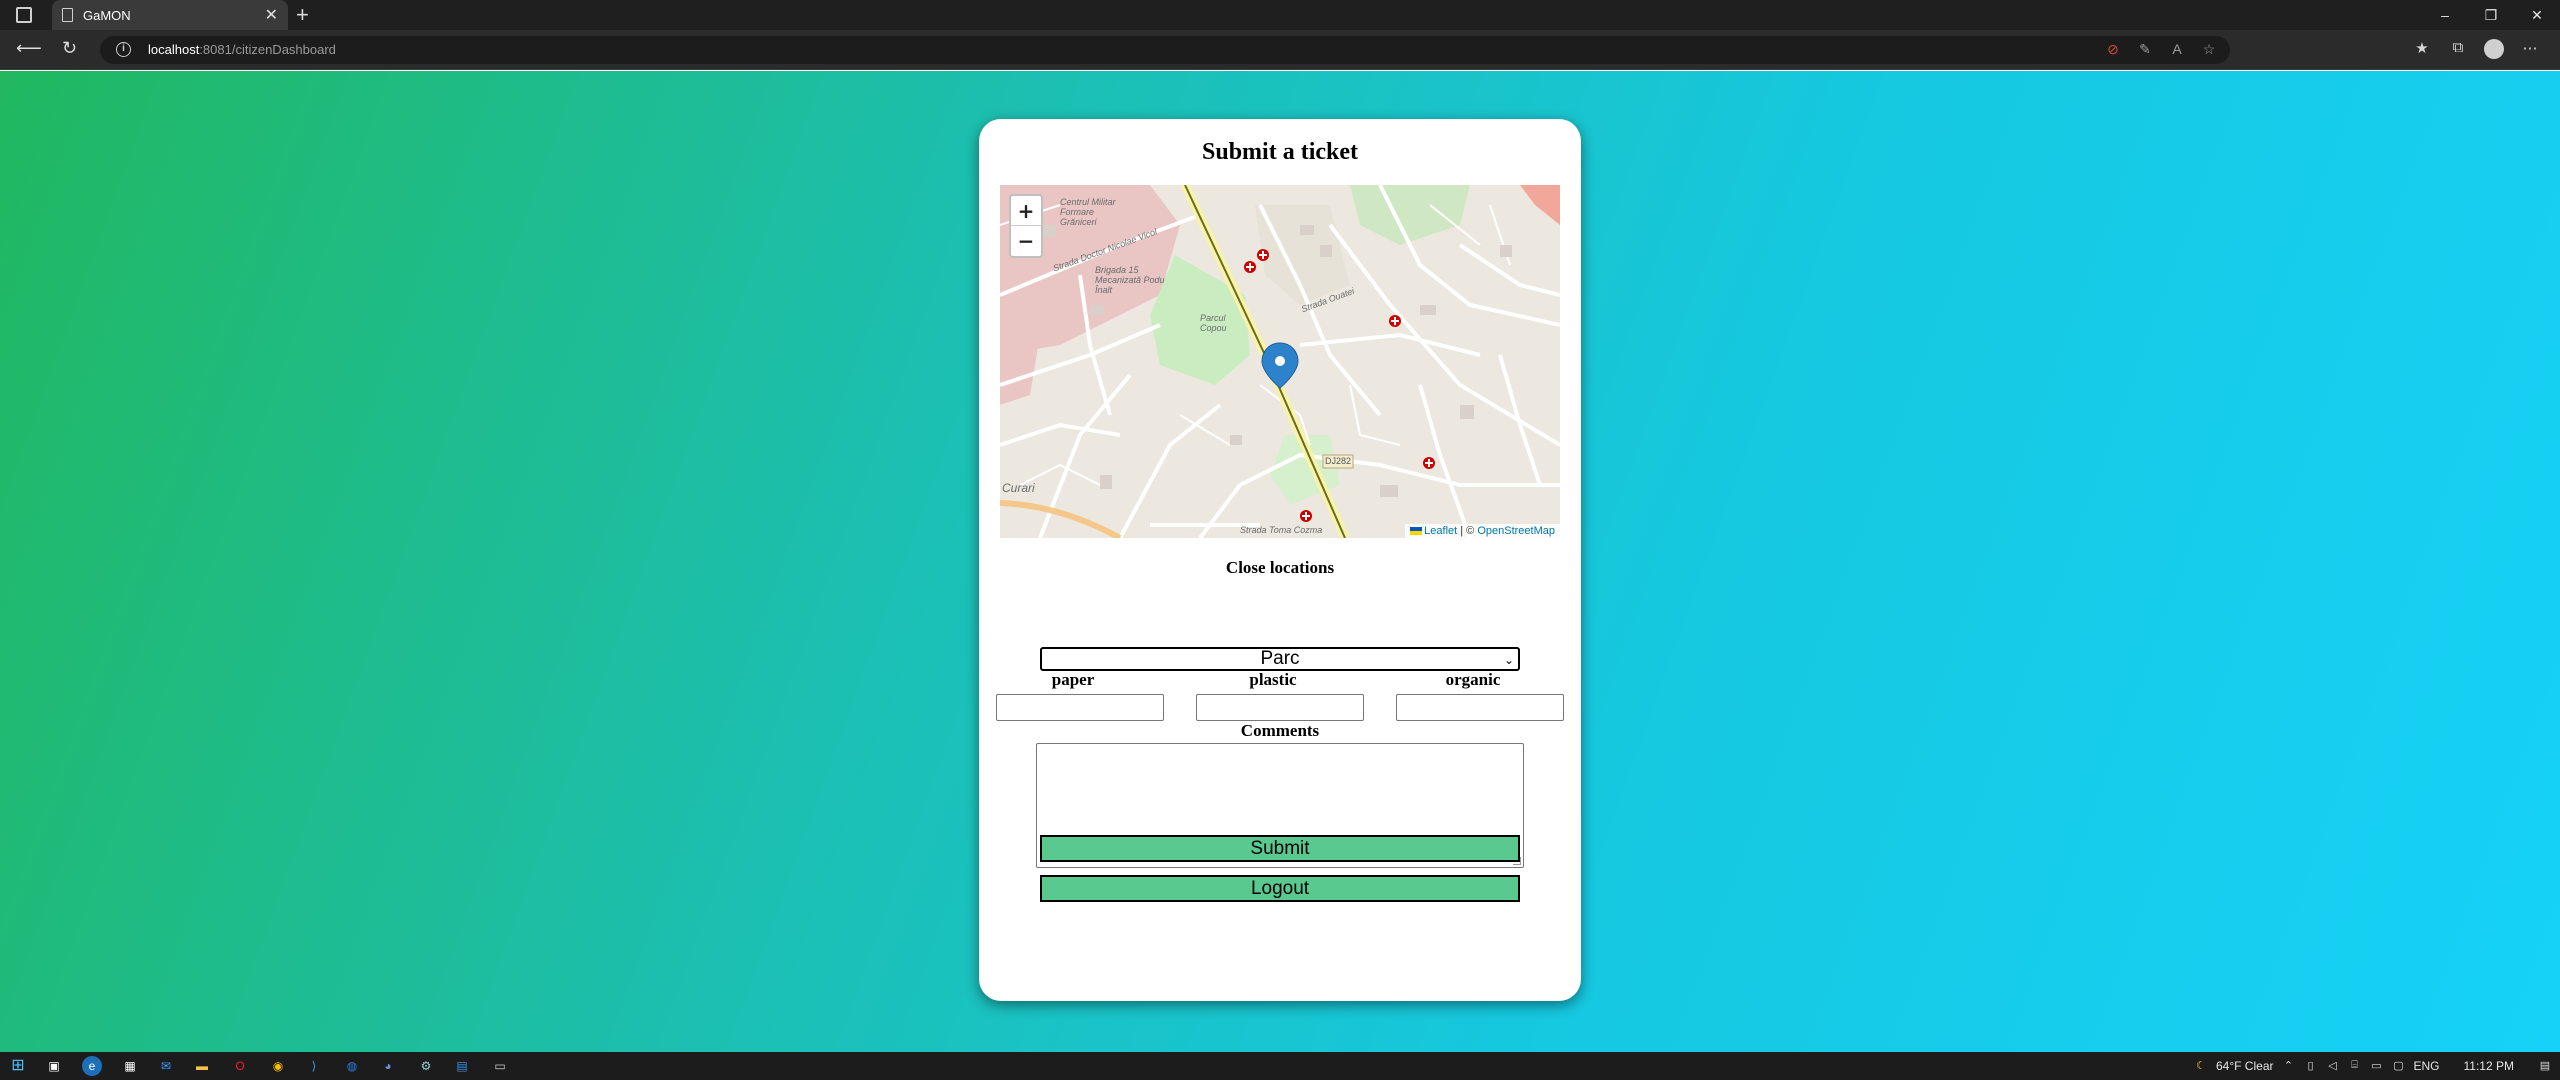 The width and height of the screenshot is (2560, 1080). I want to click on close-window-button: ✕, so click(2537, 15).